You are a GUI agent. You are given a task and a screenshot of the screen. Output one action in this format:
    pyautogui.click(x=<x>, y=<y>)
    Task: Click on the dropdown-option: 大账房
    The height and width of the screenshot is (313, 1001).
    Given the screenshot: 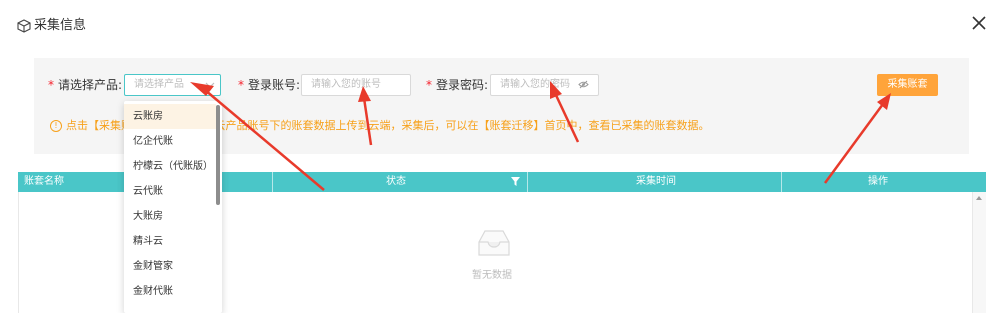 What is the action you would take?
    pyautogui.click(x=170, y=216)
    